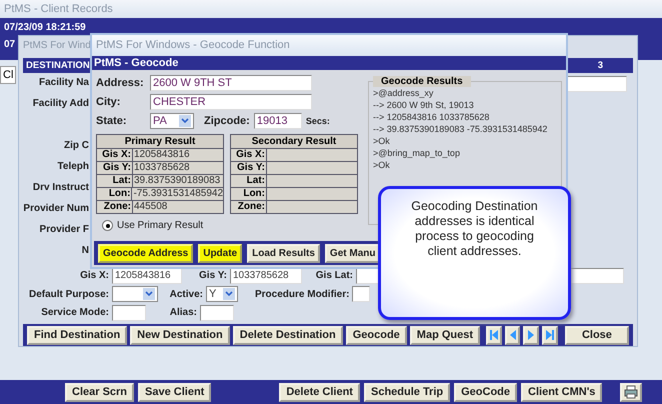 The image size is (662, 404). I want to click on field-label: Zip C, so click(76, 146).